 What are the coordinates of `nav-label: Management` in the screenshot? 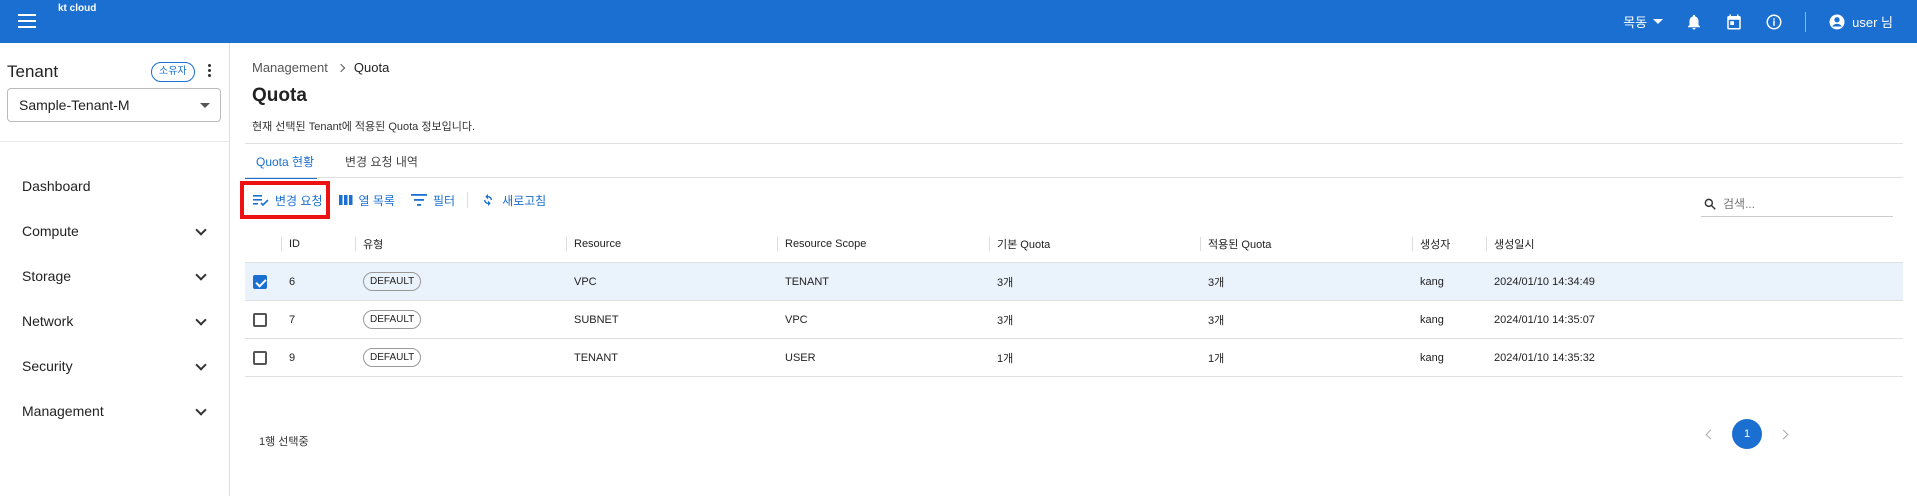 It's located at (63, 411).